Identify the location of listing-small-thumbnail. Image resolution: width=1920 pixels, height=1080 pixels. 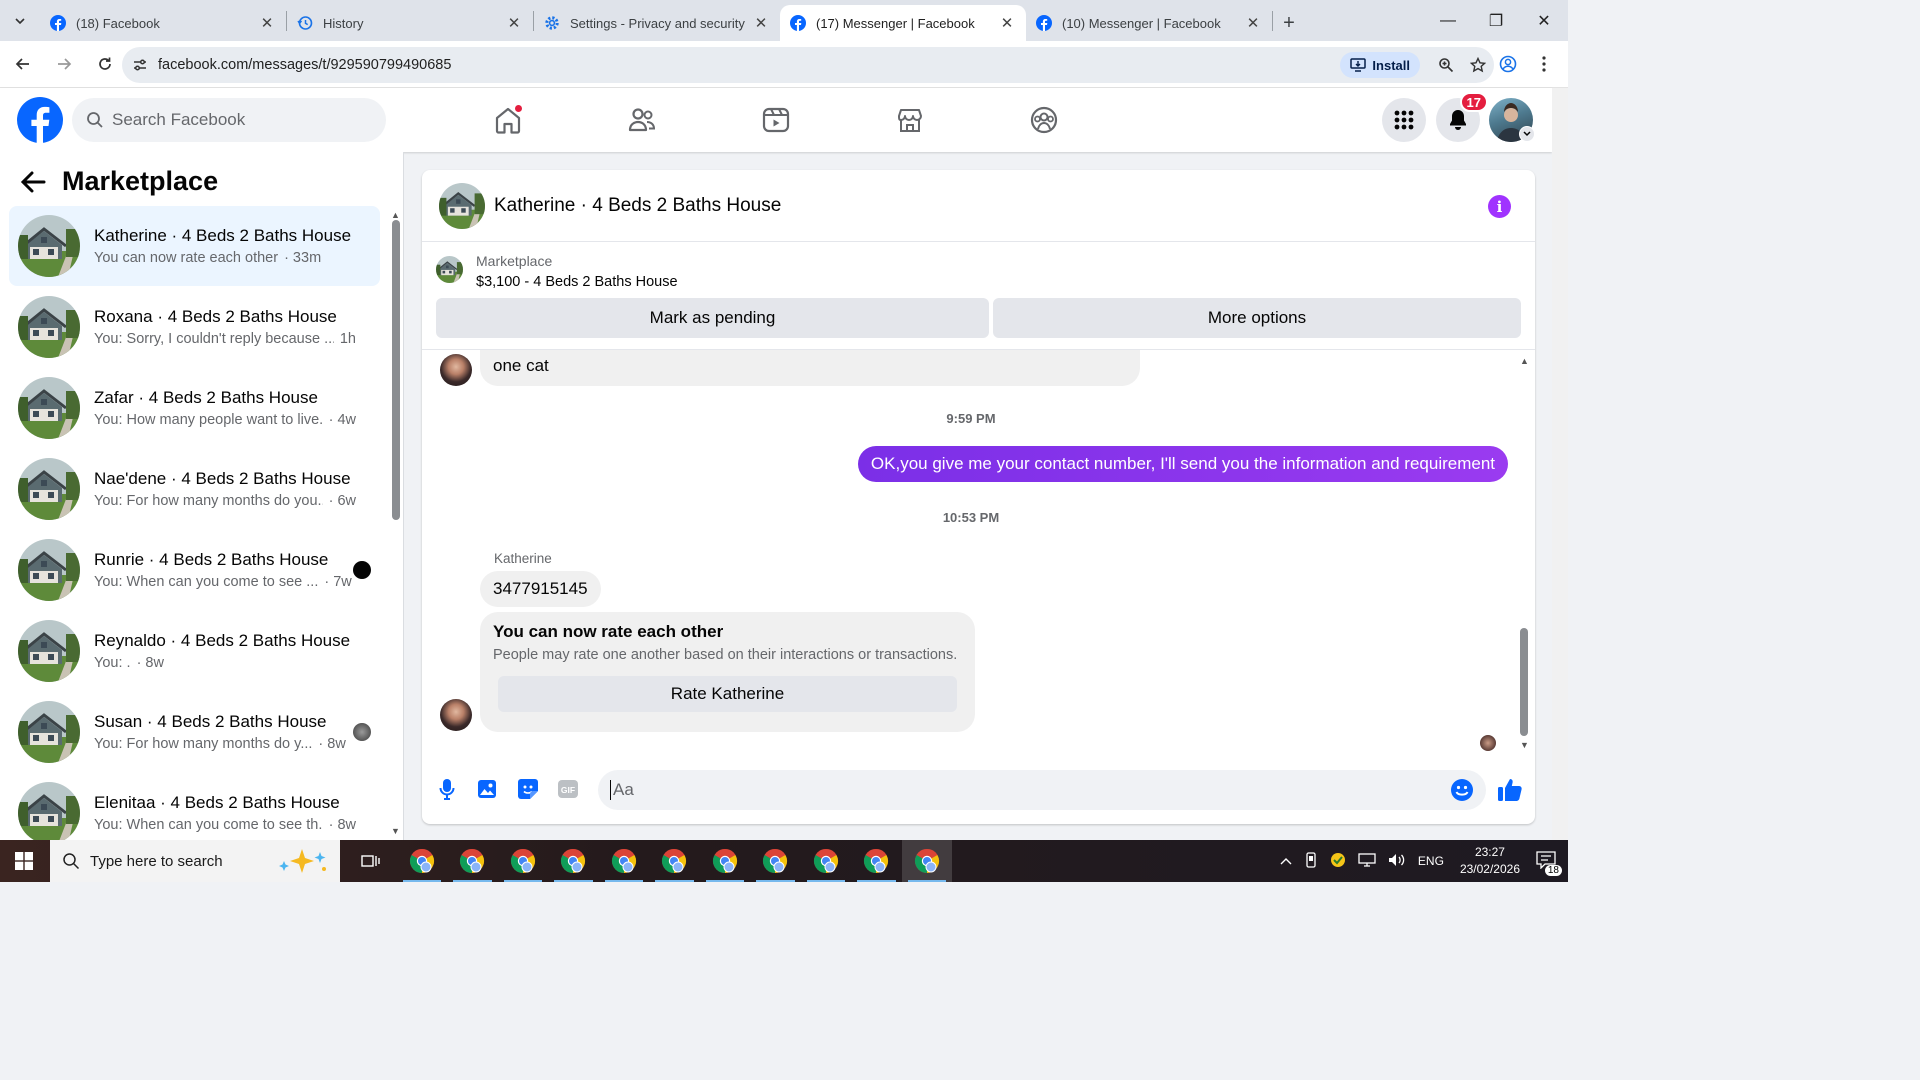
(449, 269).